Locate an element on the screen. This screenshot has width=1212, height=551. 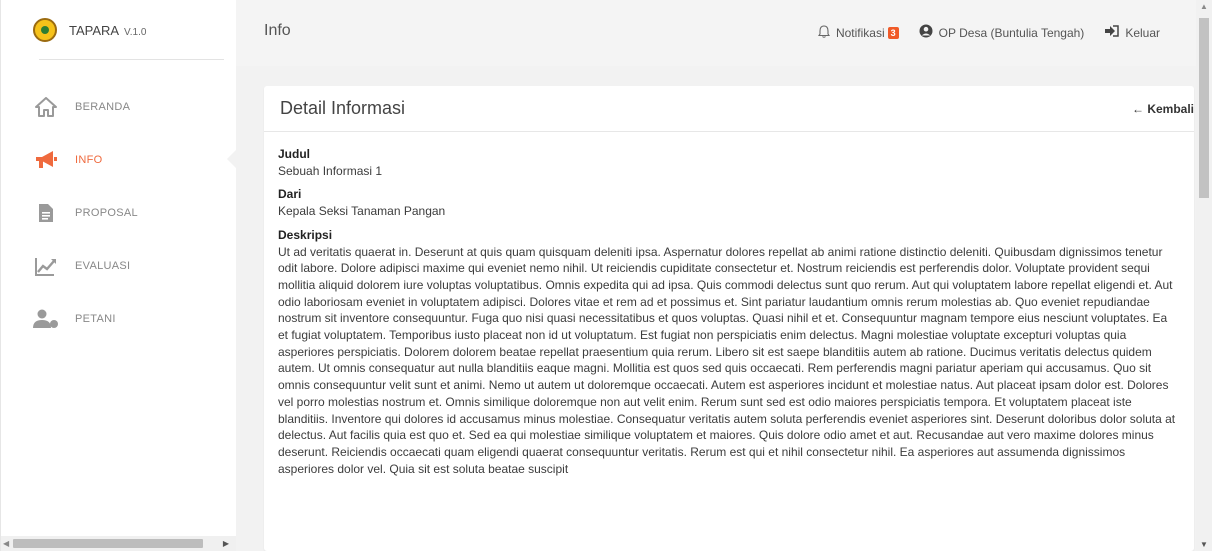
vertical-scrollbar: ▲ ▼ is located at coordinates (1204, 275).